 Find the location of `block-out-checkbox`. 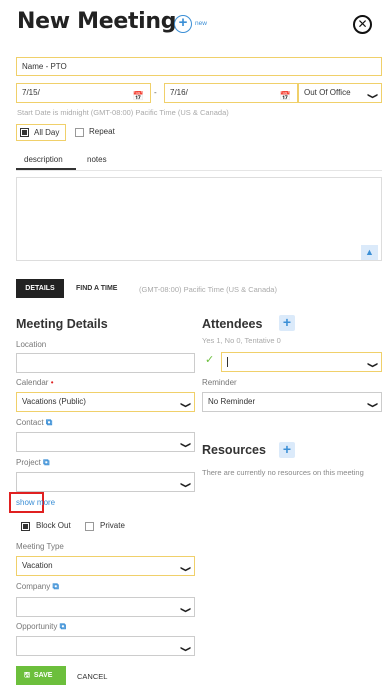

block-out-checkbox is located at coordinates (25, 526).